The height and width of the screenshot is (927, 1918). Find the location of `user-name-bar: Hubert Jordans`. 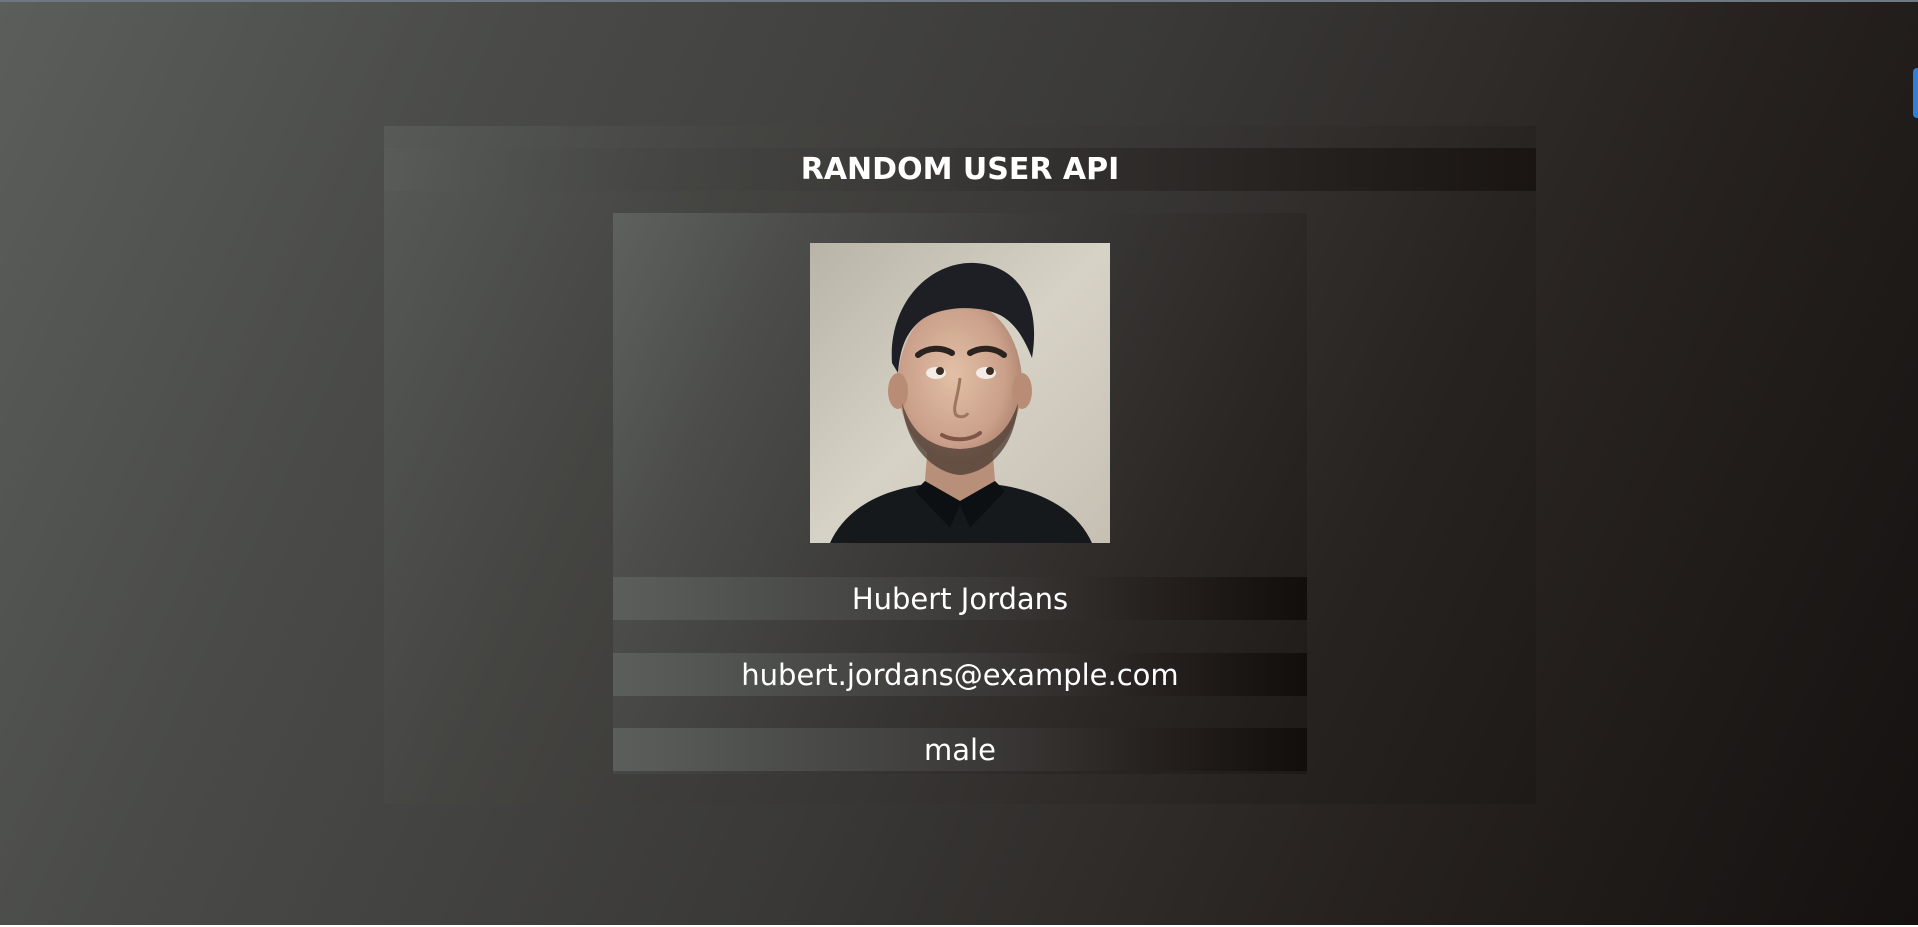

user-name-bar: Hubert Jordans is located at coordinates (960, 598).